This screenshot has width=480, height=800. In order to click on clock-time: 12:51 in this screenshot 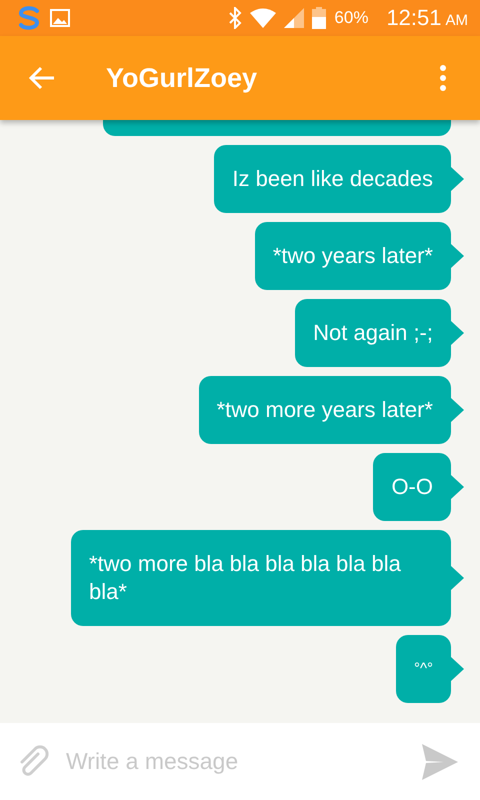, I will do `click(414, 17)`.